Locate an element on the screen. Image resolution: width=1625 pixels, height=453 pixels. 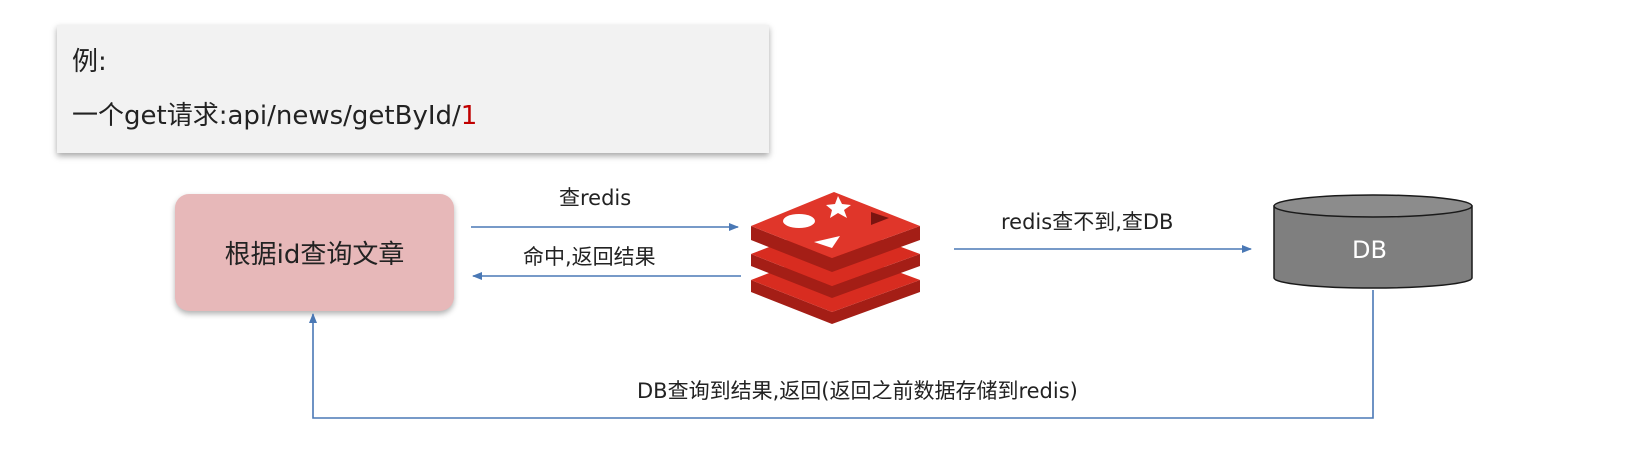
edge-label-query-redis: 查redis is located at coordinates (595, 198).